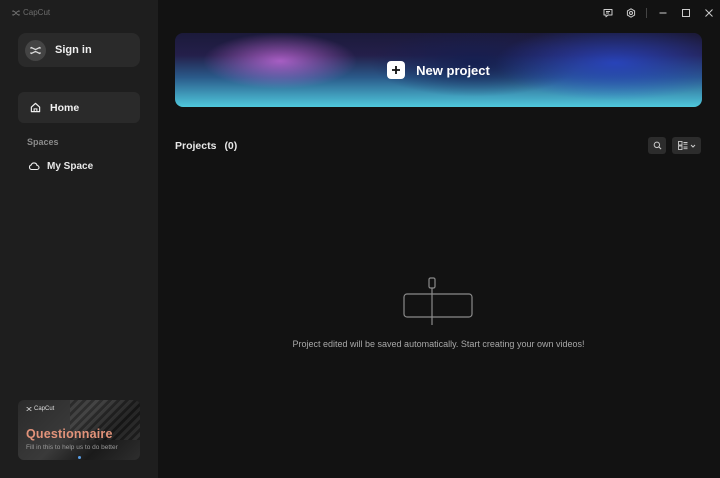 The image size is (720, 478). Describe the element at coordinates (43, 142) in the screenshot. I see `spaces-heading: Spaces` at that location.